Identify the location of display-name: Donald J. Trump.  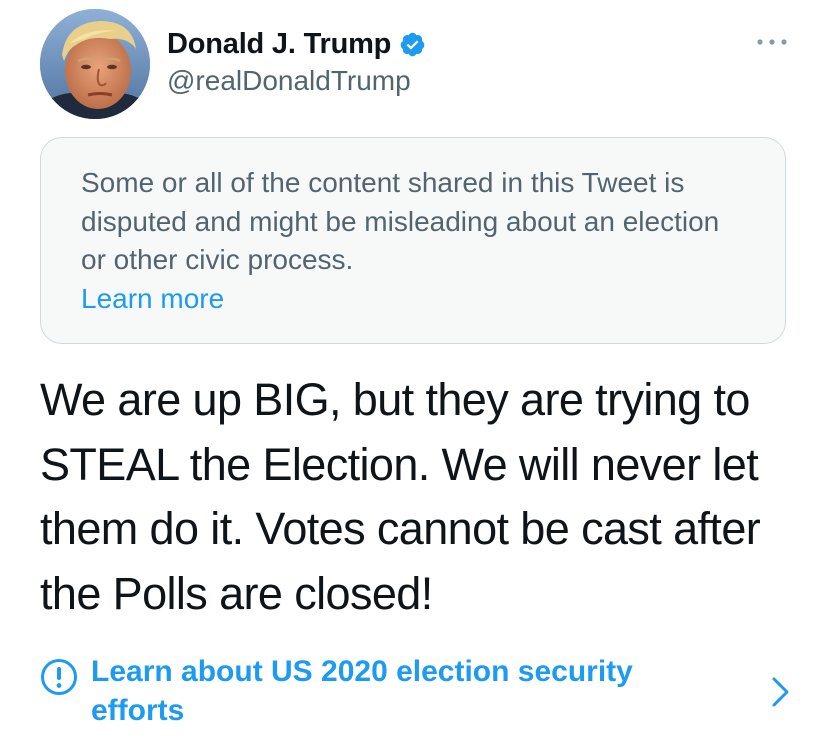
(279, 44).